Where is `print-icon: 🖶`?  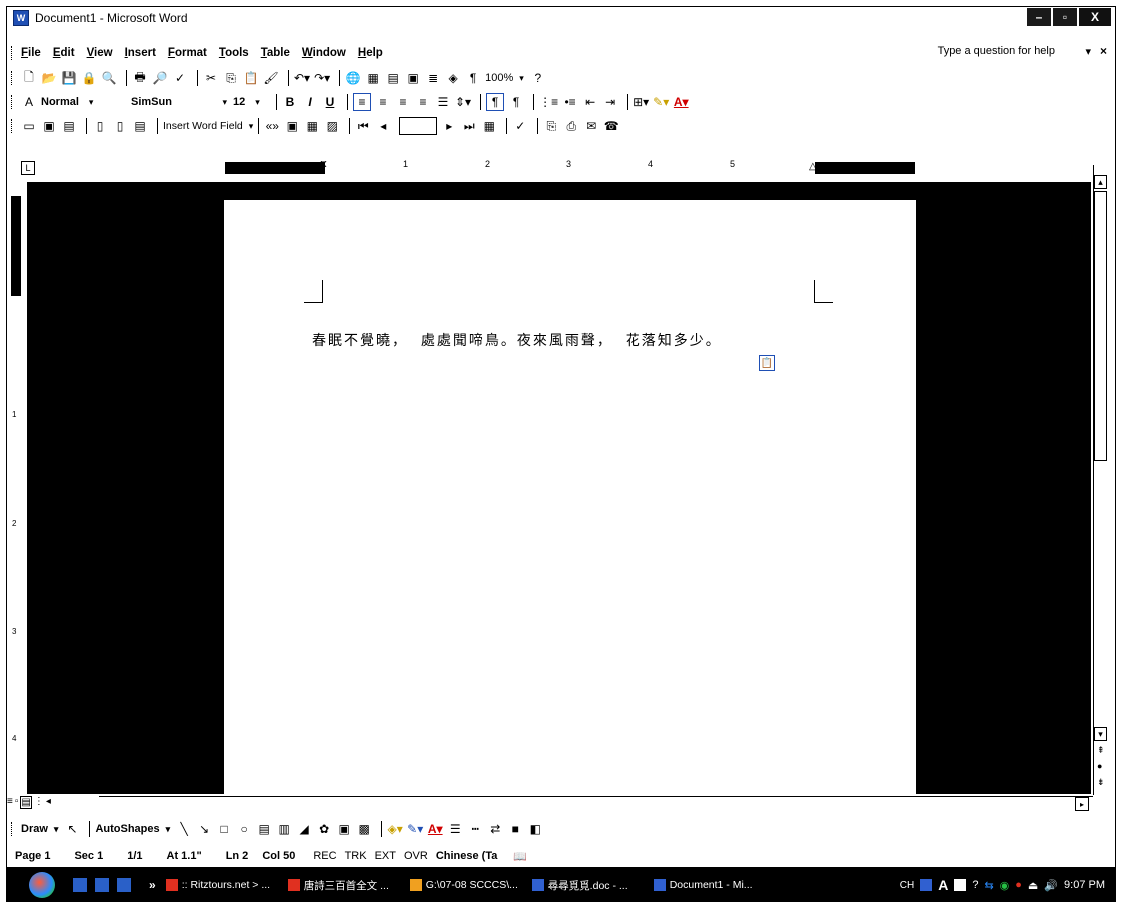
print-icon: 🖶 is located at coordinates (140, 78).